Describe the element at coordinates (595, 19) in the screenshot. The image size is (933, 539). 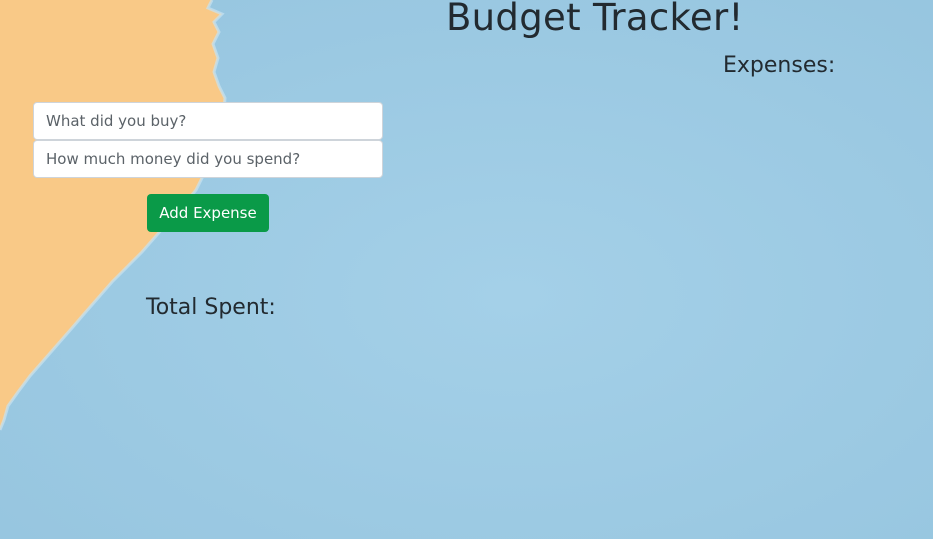
I see `page-title: Budget Tracker!` at that location.